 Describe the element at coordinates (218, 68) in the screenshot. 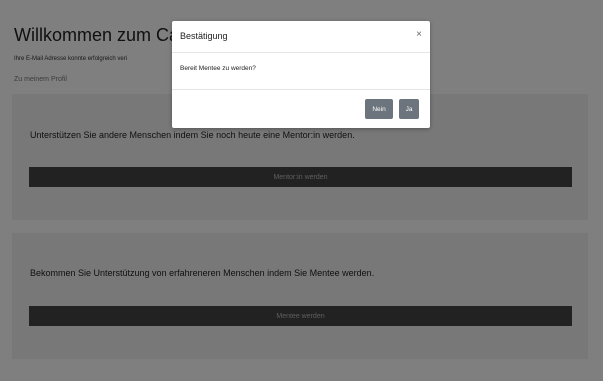

I see `dialog-message: Bereit Mentee zu werden?` at that location.